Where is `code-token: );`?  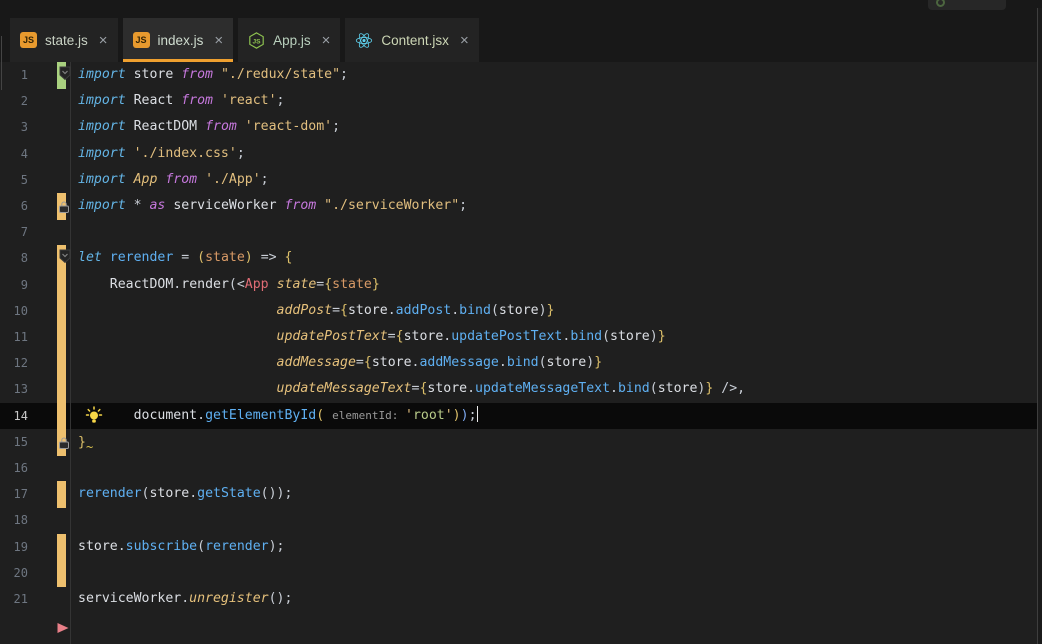 code-token: ); is located at coordinates (276, 546).